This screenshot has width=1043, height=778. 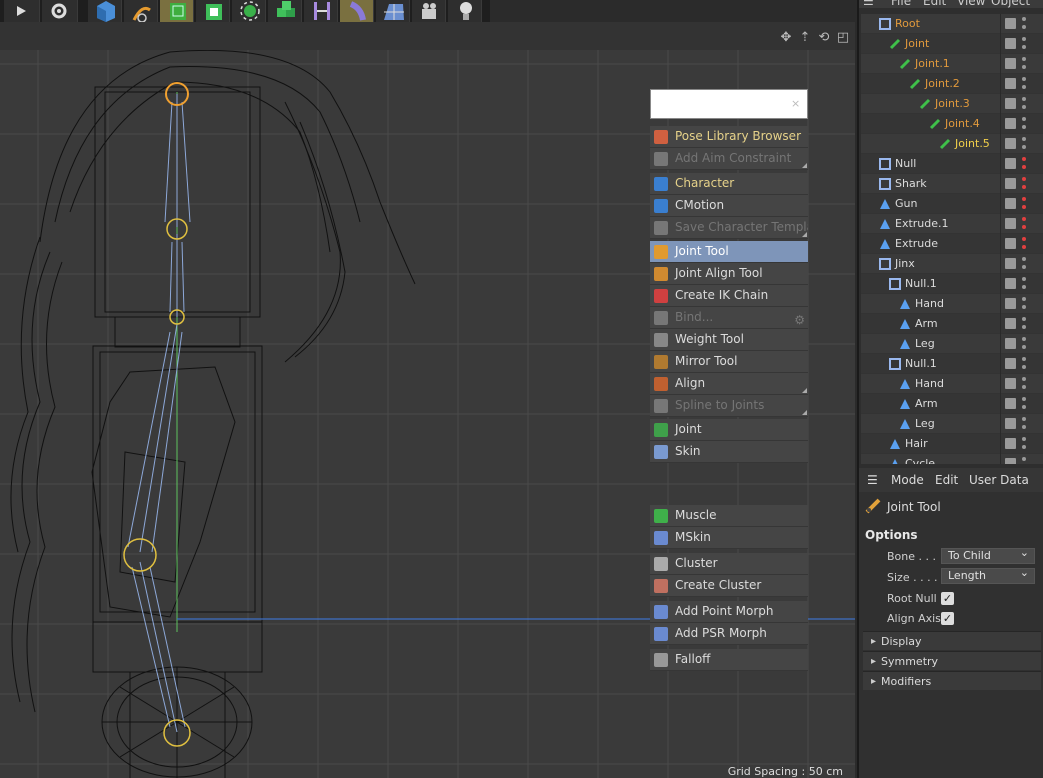 What do you see at coordinates (952, 64) in the screenshot?
I see `object-row: Joint.1` at bounding box center [952, 64].